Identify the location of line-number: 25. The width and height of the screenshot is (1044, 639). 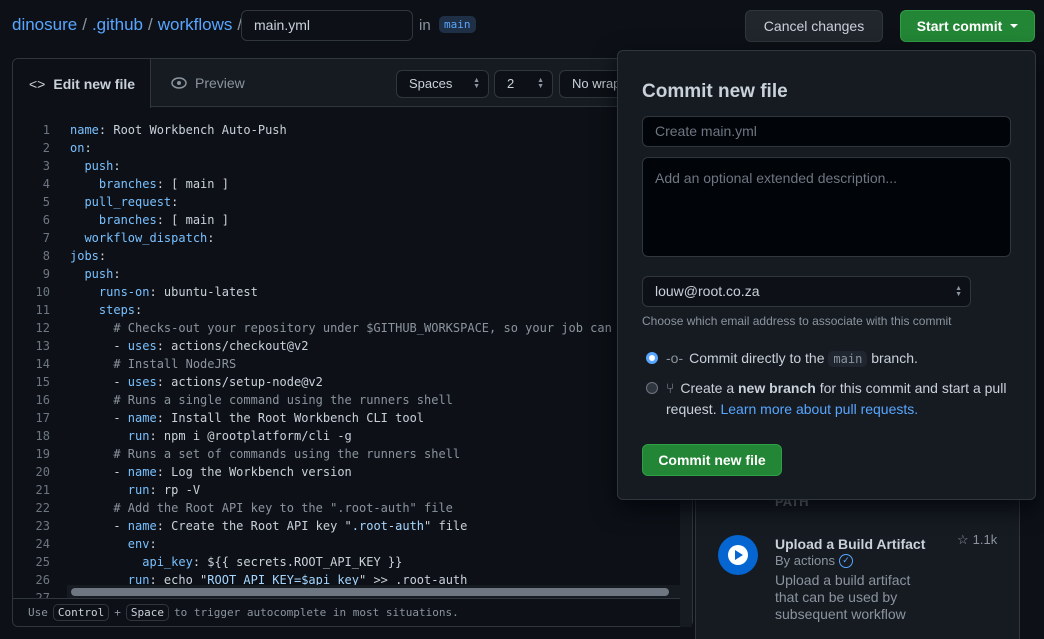
(42, 562).